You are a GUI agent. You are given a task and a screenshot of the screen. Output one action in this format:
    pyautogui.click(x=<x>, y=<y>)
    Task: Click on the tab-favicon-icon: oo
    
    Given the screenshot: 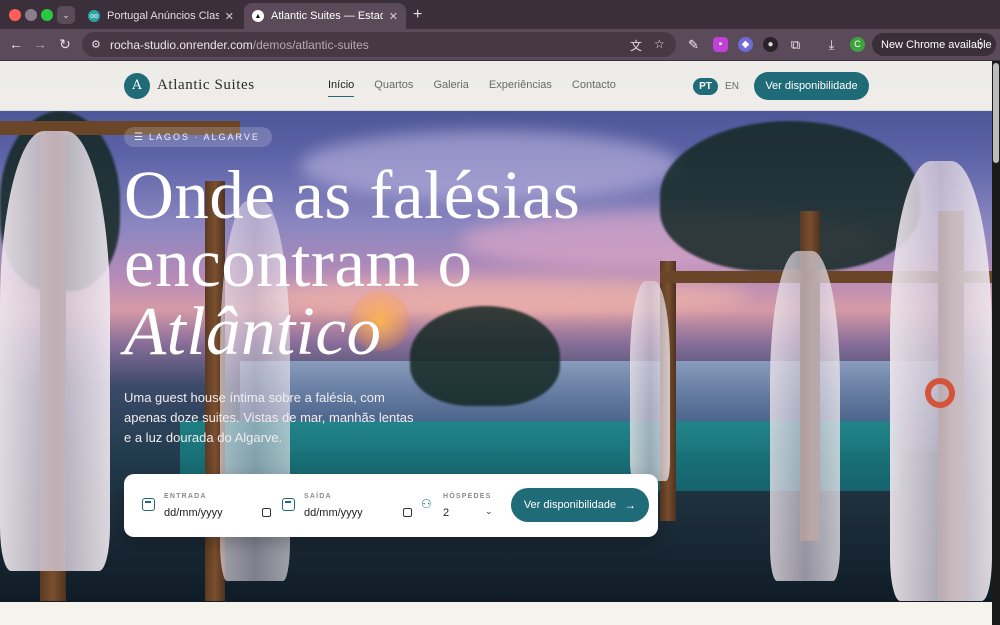 What is the action you would take?
    pyautogui.click(x=94, y=16)
    